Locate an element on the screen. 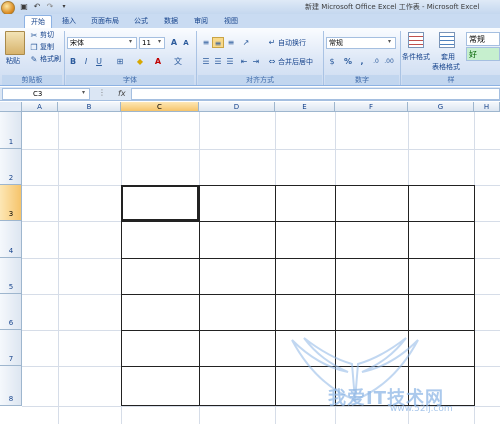 This screenshot has width=500, height=424. cut-button: 剪切 is located at coordinates (47, 35).